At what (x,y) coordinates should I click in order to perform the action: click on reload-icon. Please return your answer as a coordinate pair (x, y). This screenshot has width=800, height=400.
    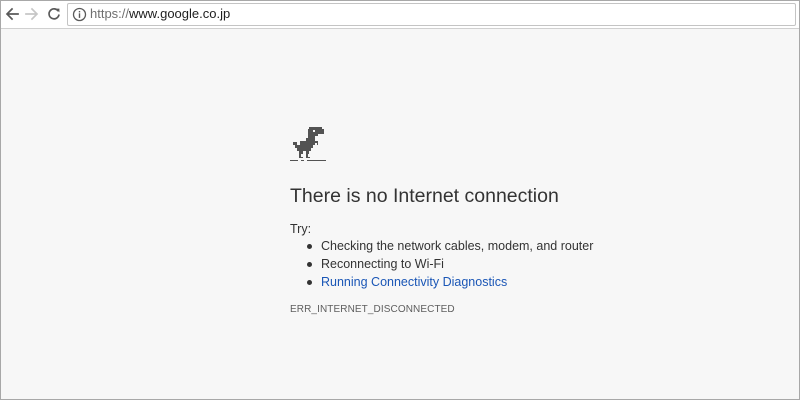
    Looking at the image, I should click on (54, 13).